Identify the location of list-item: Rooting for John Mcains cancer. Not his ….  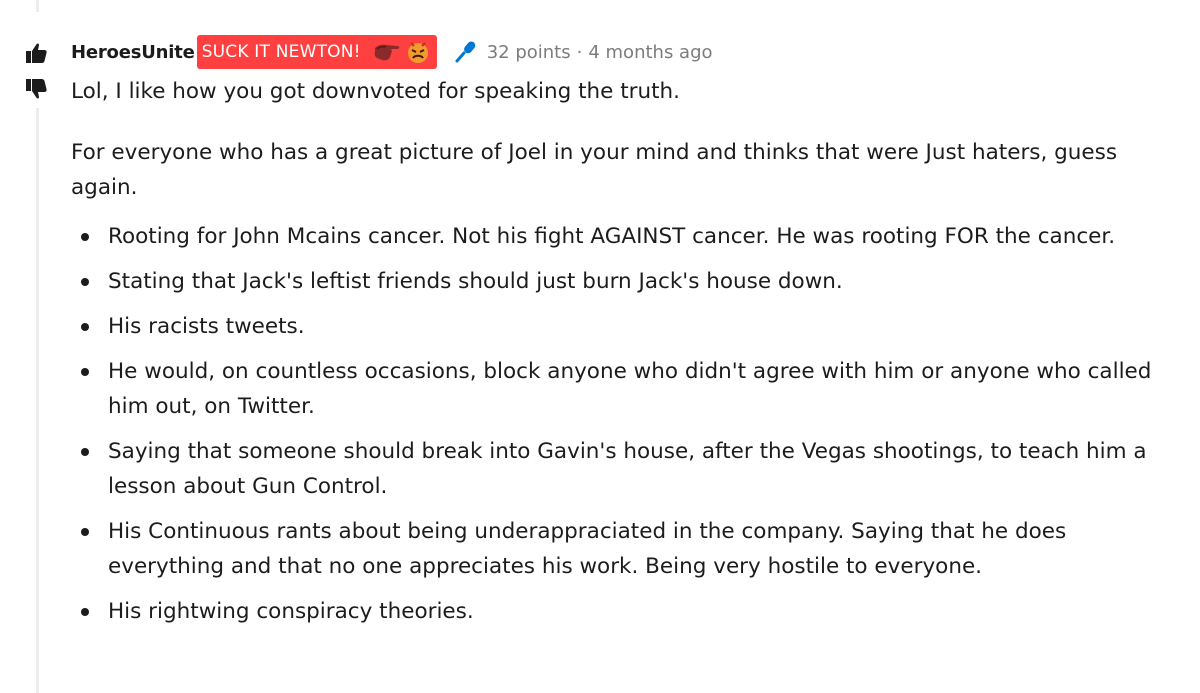
(626, 236).